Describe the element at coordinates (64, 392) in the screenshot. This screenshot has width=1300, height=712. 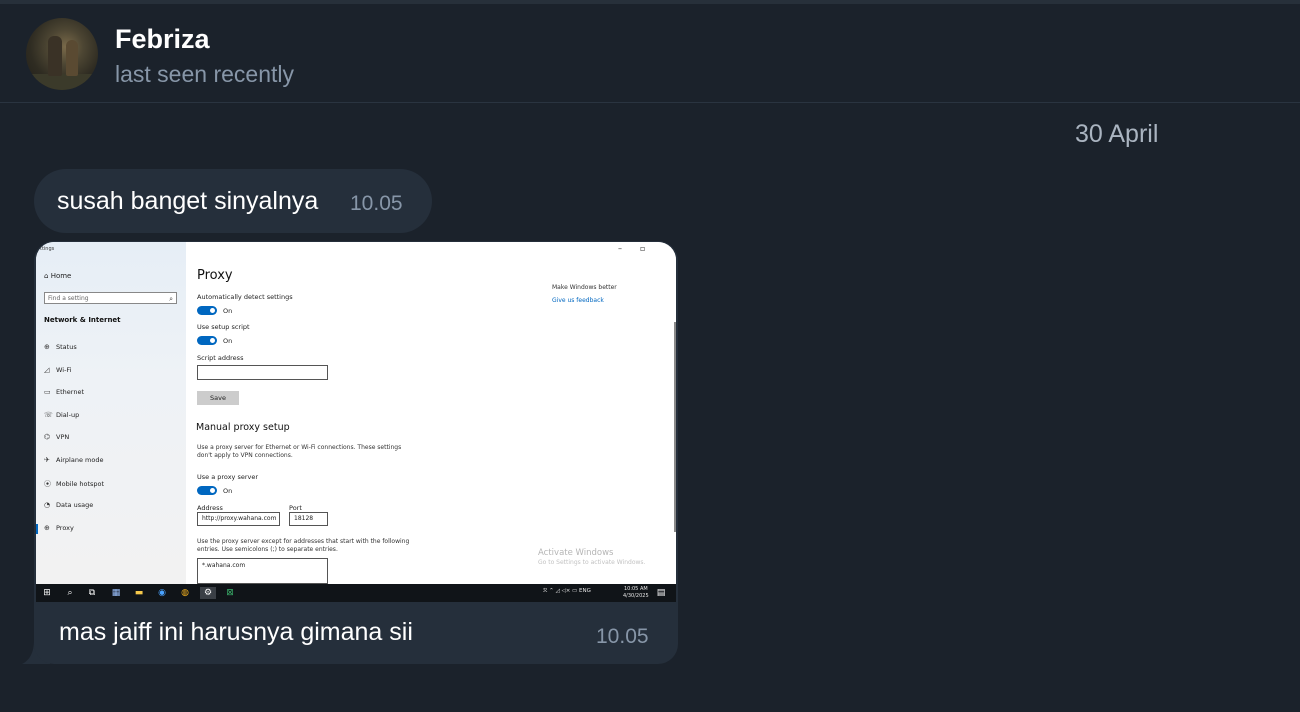
I see `nav-ethernet: ▭ Ethernet` at that location.